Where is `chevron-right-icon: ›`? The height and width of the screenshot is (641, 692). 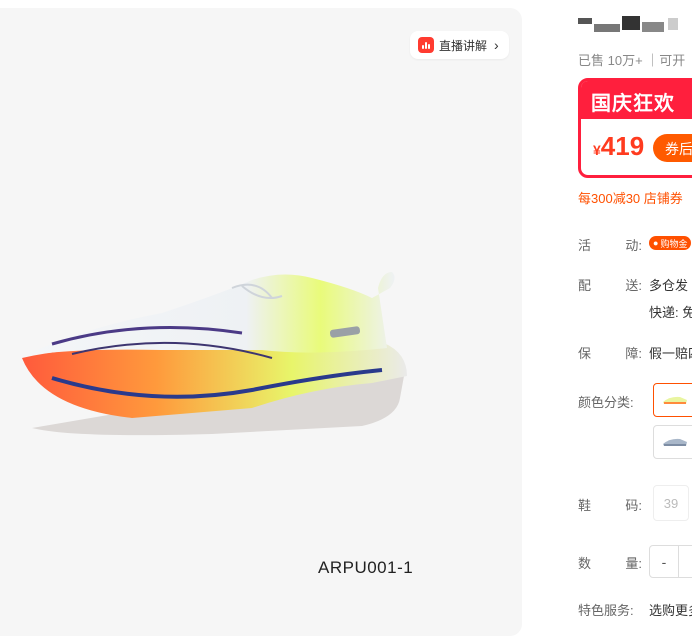 chevron-right-icon: › is located at coordinates (496, 45).